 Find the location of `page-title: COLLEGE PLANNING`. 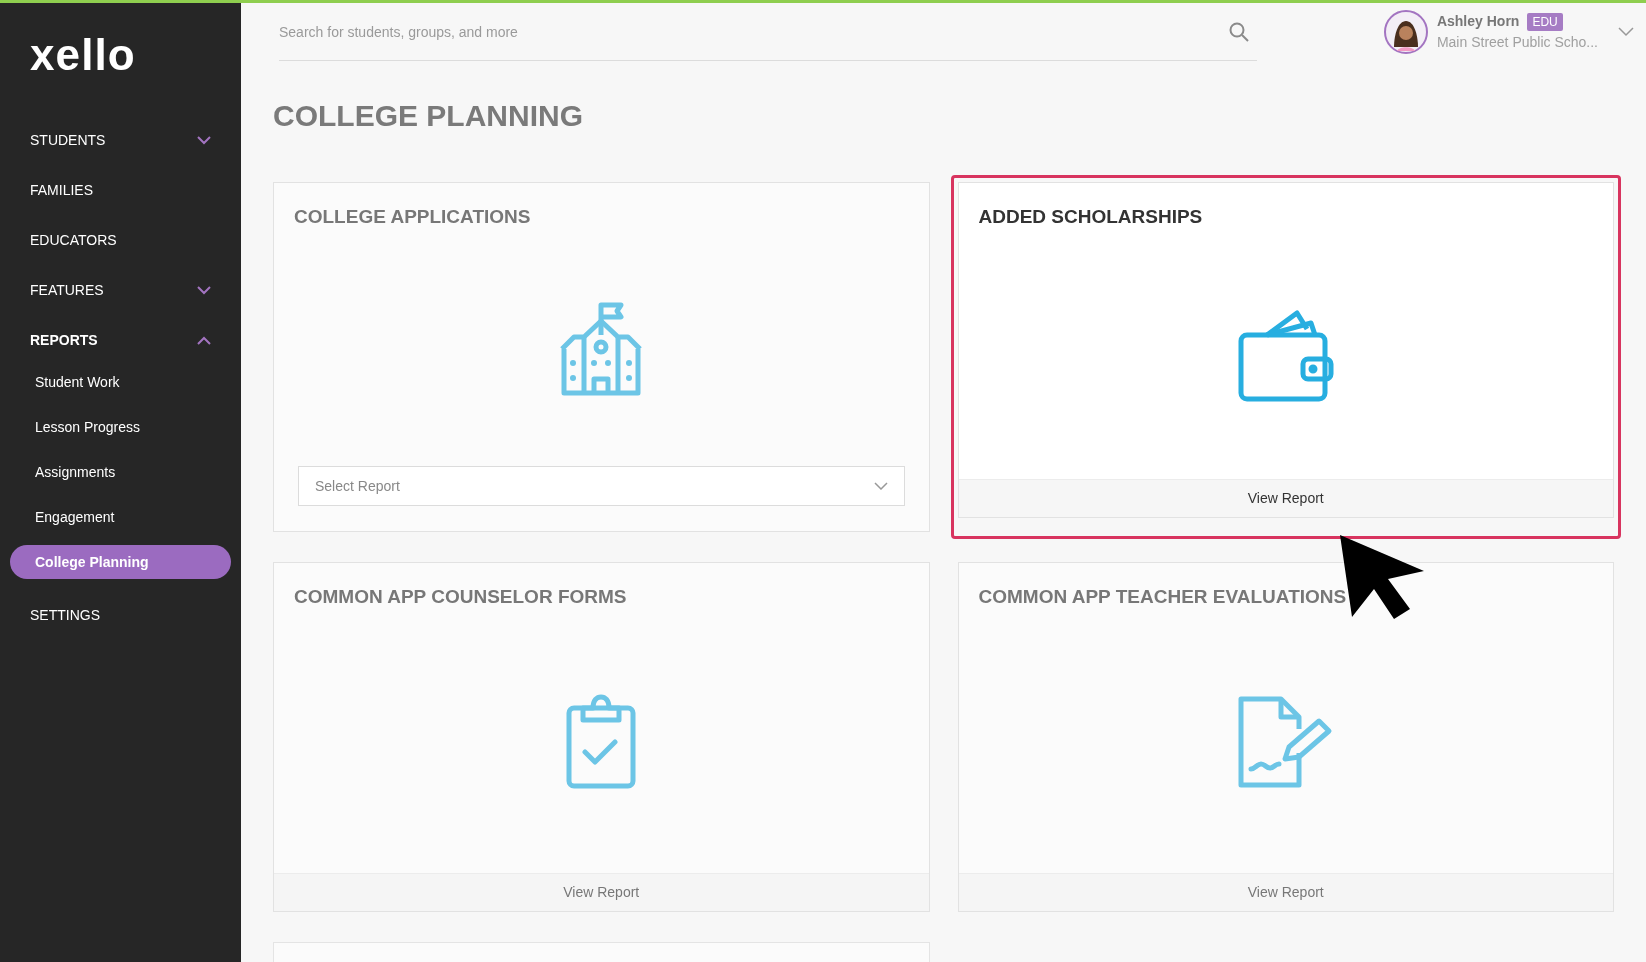

page-title: COLLEGE PLANNING is located at coordinates (428, 116).